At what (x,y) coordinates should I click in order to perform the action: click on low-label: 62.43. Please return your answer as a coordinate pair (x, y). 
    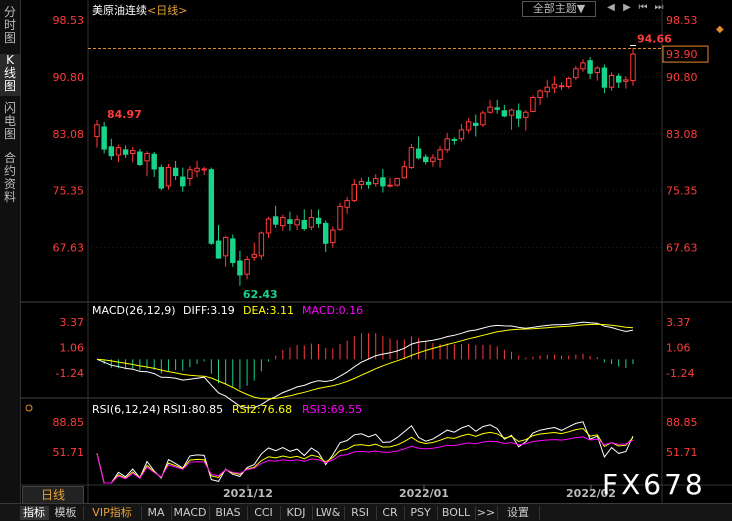
    Looking at the image, I should click on (260, 294).